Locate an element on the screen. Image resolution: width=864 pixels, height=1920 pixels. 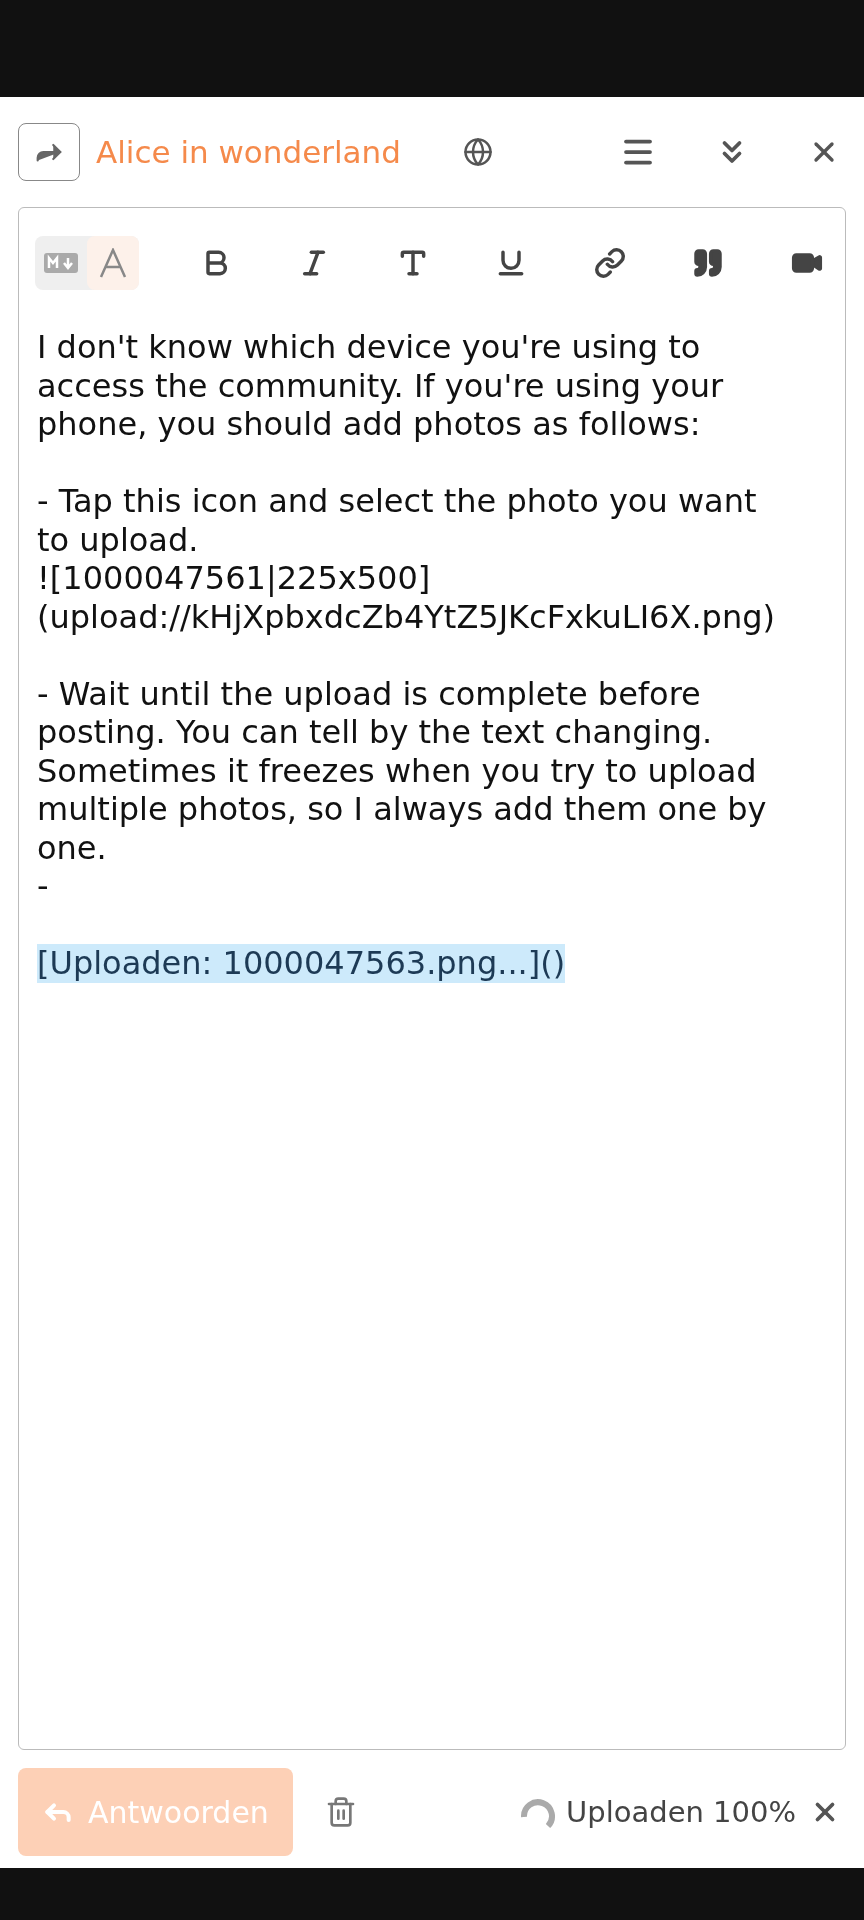
post-text-line: one. is located at coordinates (72, 847).